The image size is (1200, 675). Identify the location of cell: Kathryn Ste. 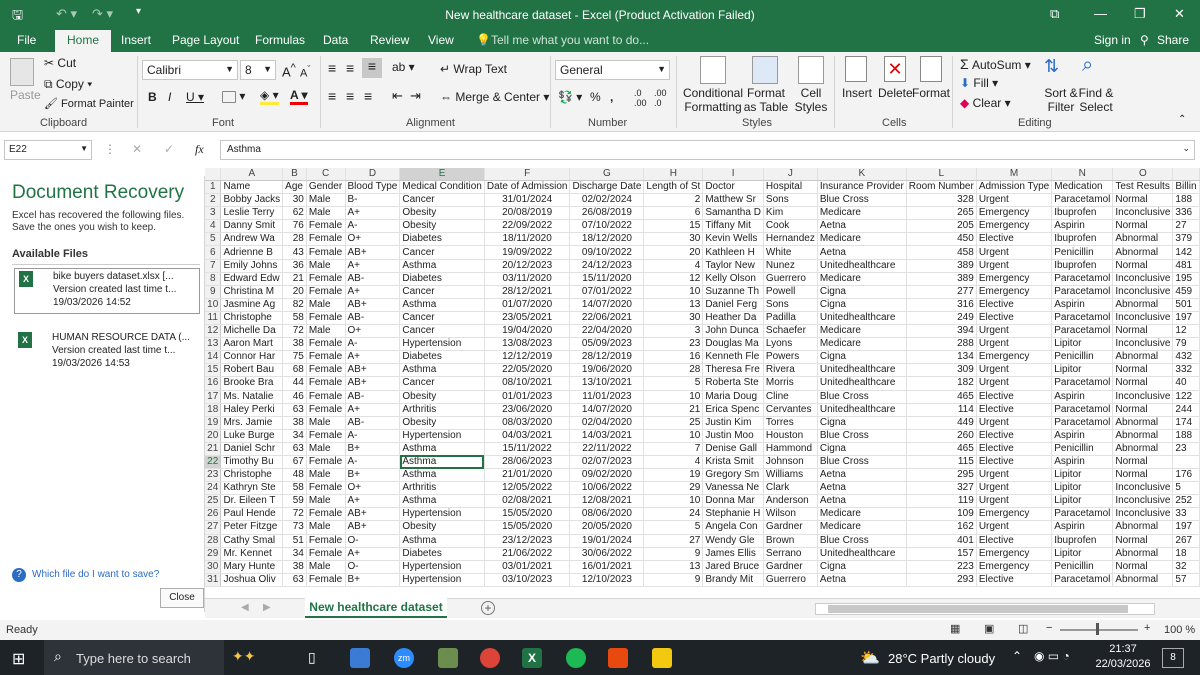
(252, 488).